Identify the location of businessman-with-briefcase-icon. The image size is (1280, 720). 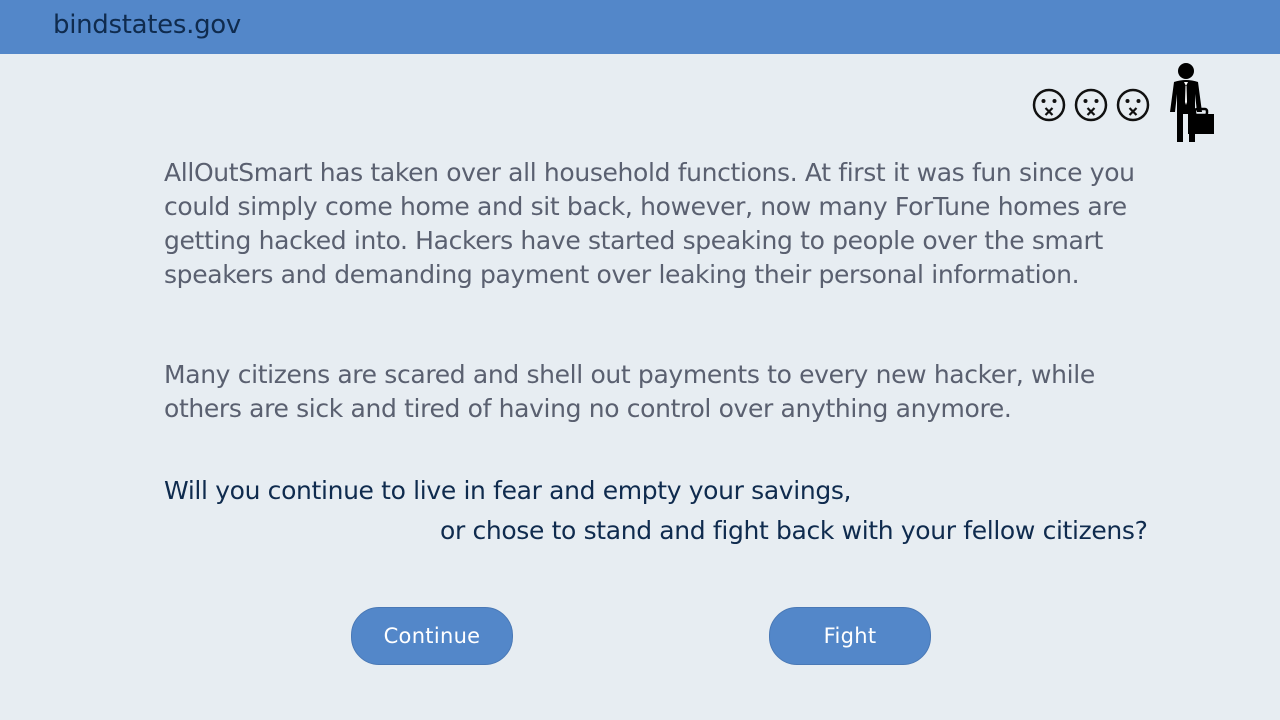
(1191, 104).